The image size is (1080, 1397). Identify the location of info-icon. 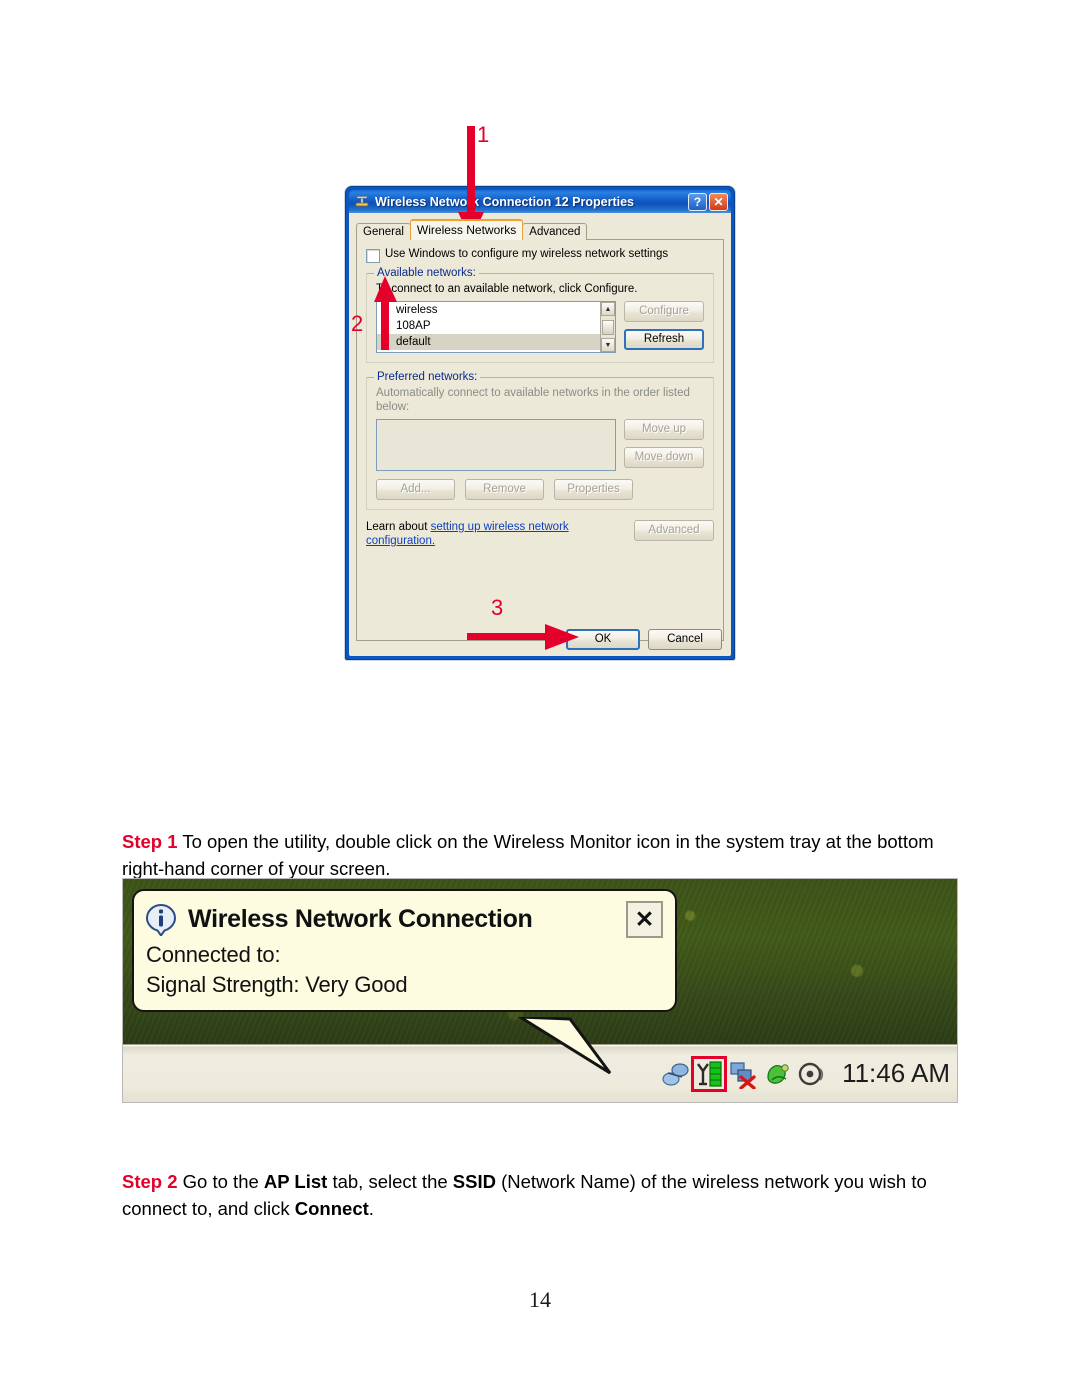
(161, 920).